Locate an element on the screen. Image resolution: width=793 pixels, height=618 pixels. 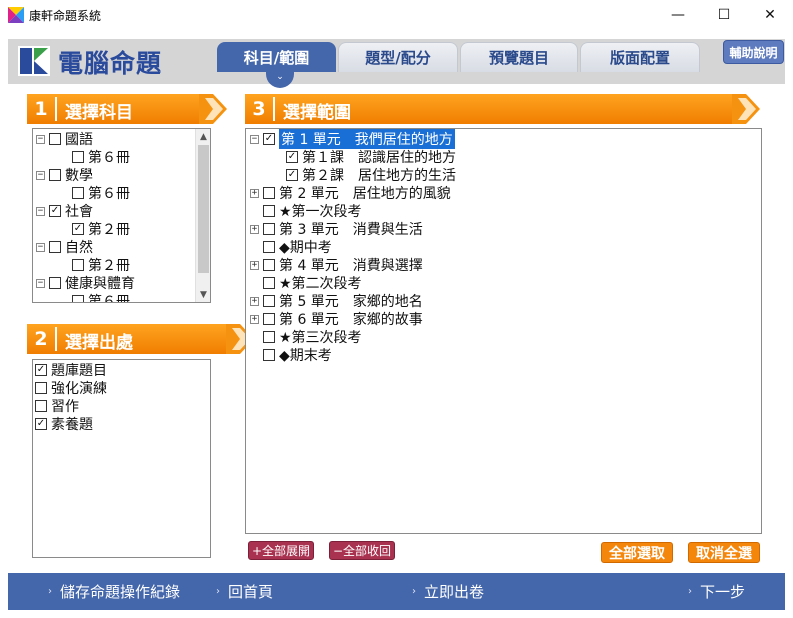
section-arrow-icon is located at coordinates (746, 109).